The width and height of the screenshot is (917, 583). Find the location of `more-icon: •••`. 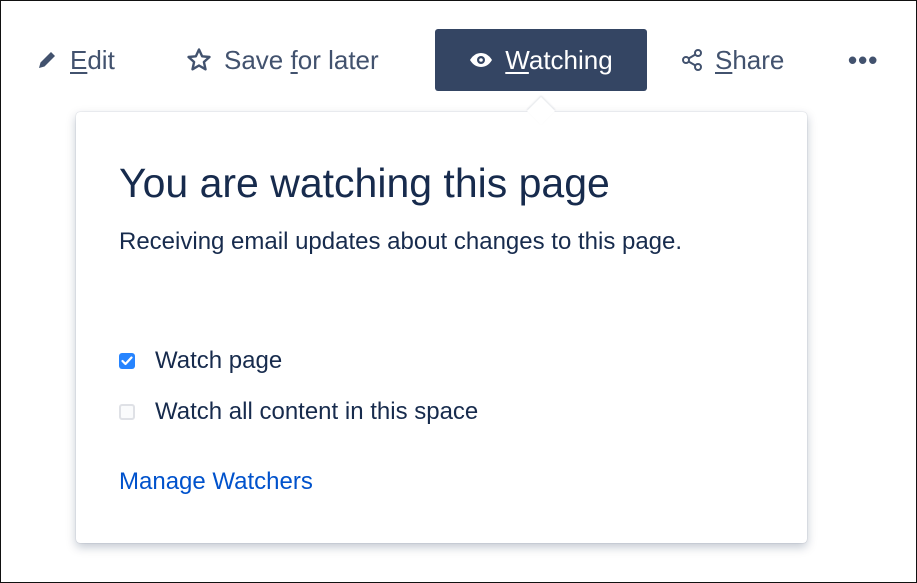

more-icon: ••• is located at coordinates (863, 59).